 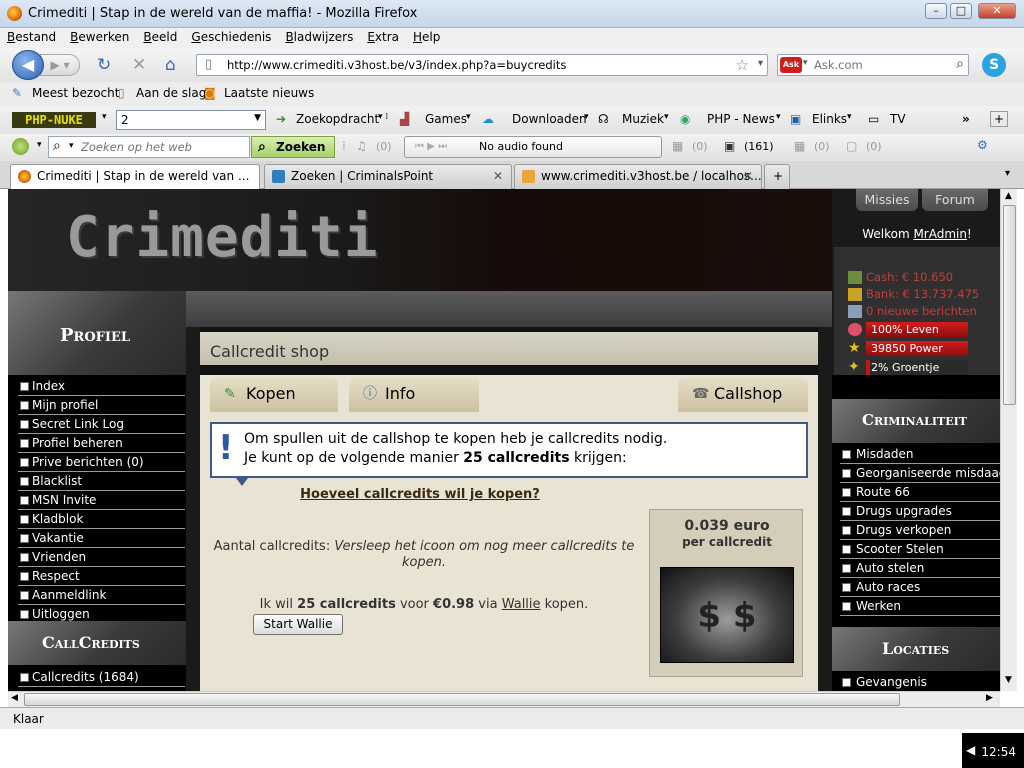 What do you see at coordinates (101, 576) in the screenshot?
I see `menu-respect: Respect` at bounding box center [101, 576].